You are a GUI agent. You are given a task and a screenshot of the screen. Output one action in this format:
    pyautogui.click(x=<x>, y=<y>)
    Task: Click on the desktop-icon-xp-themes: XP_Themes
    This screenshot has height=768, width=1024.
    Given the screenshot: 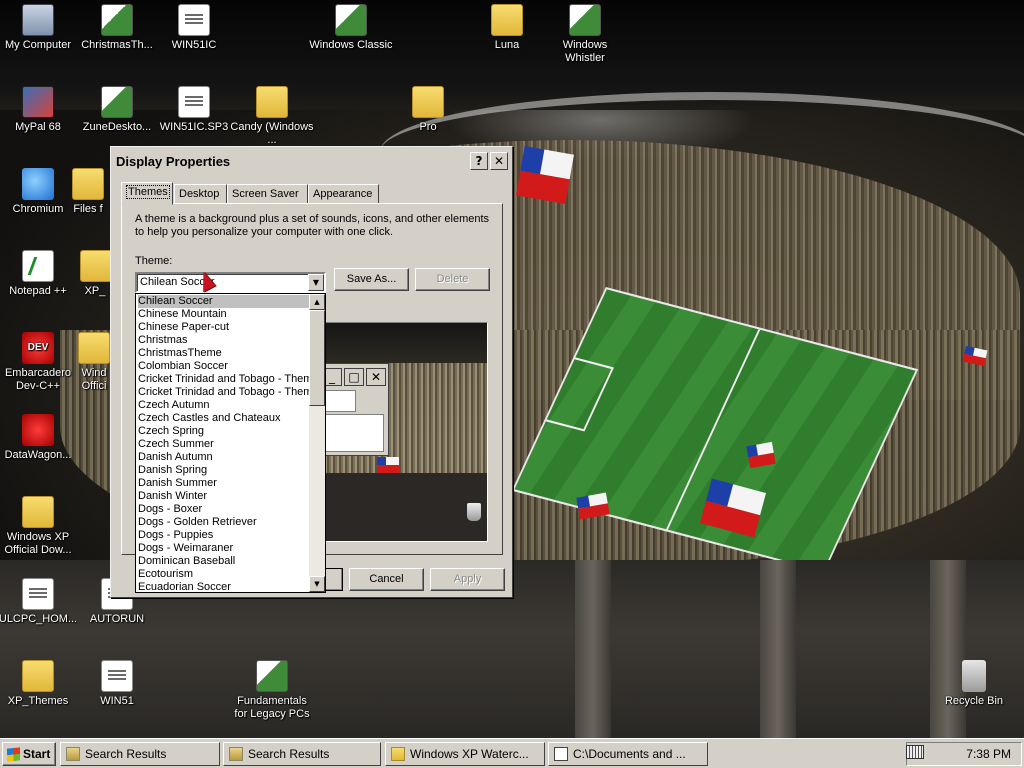 What is the action you would take?
    pyautogui.click(x=40, y=684)
    